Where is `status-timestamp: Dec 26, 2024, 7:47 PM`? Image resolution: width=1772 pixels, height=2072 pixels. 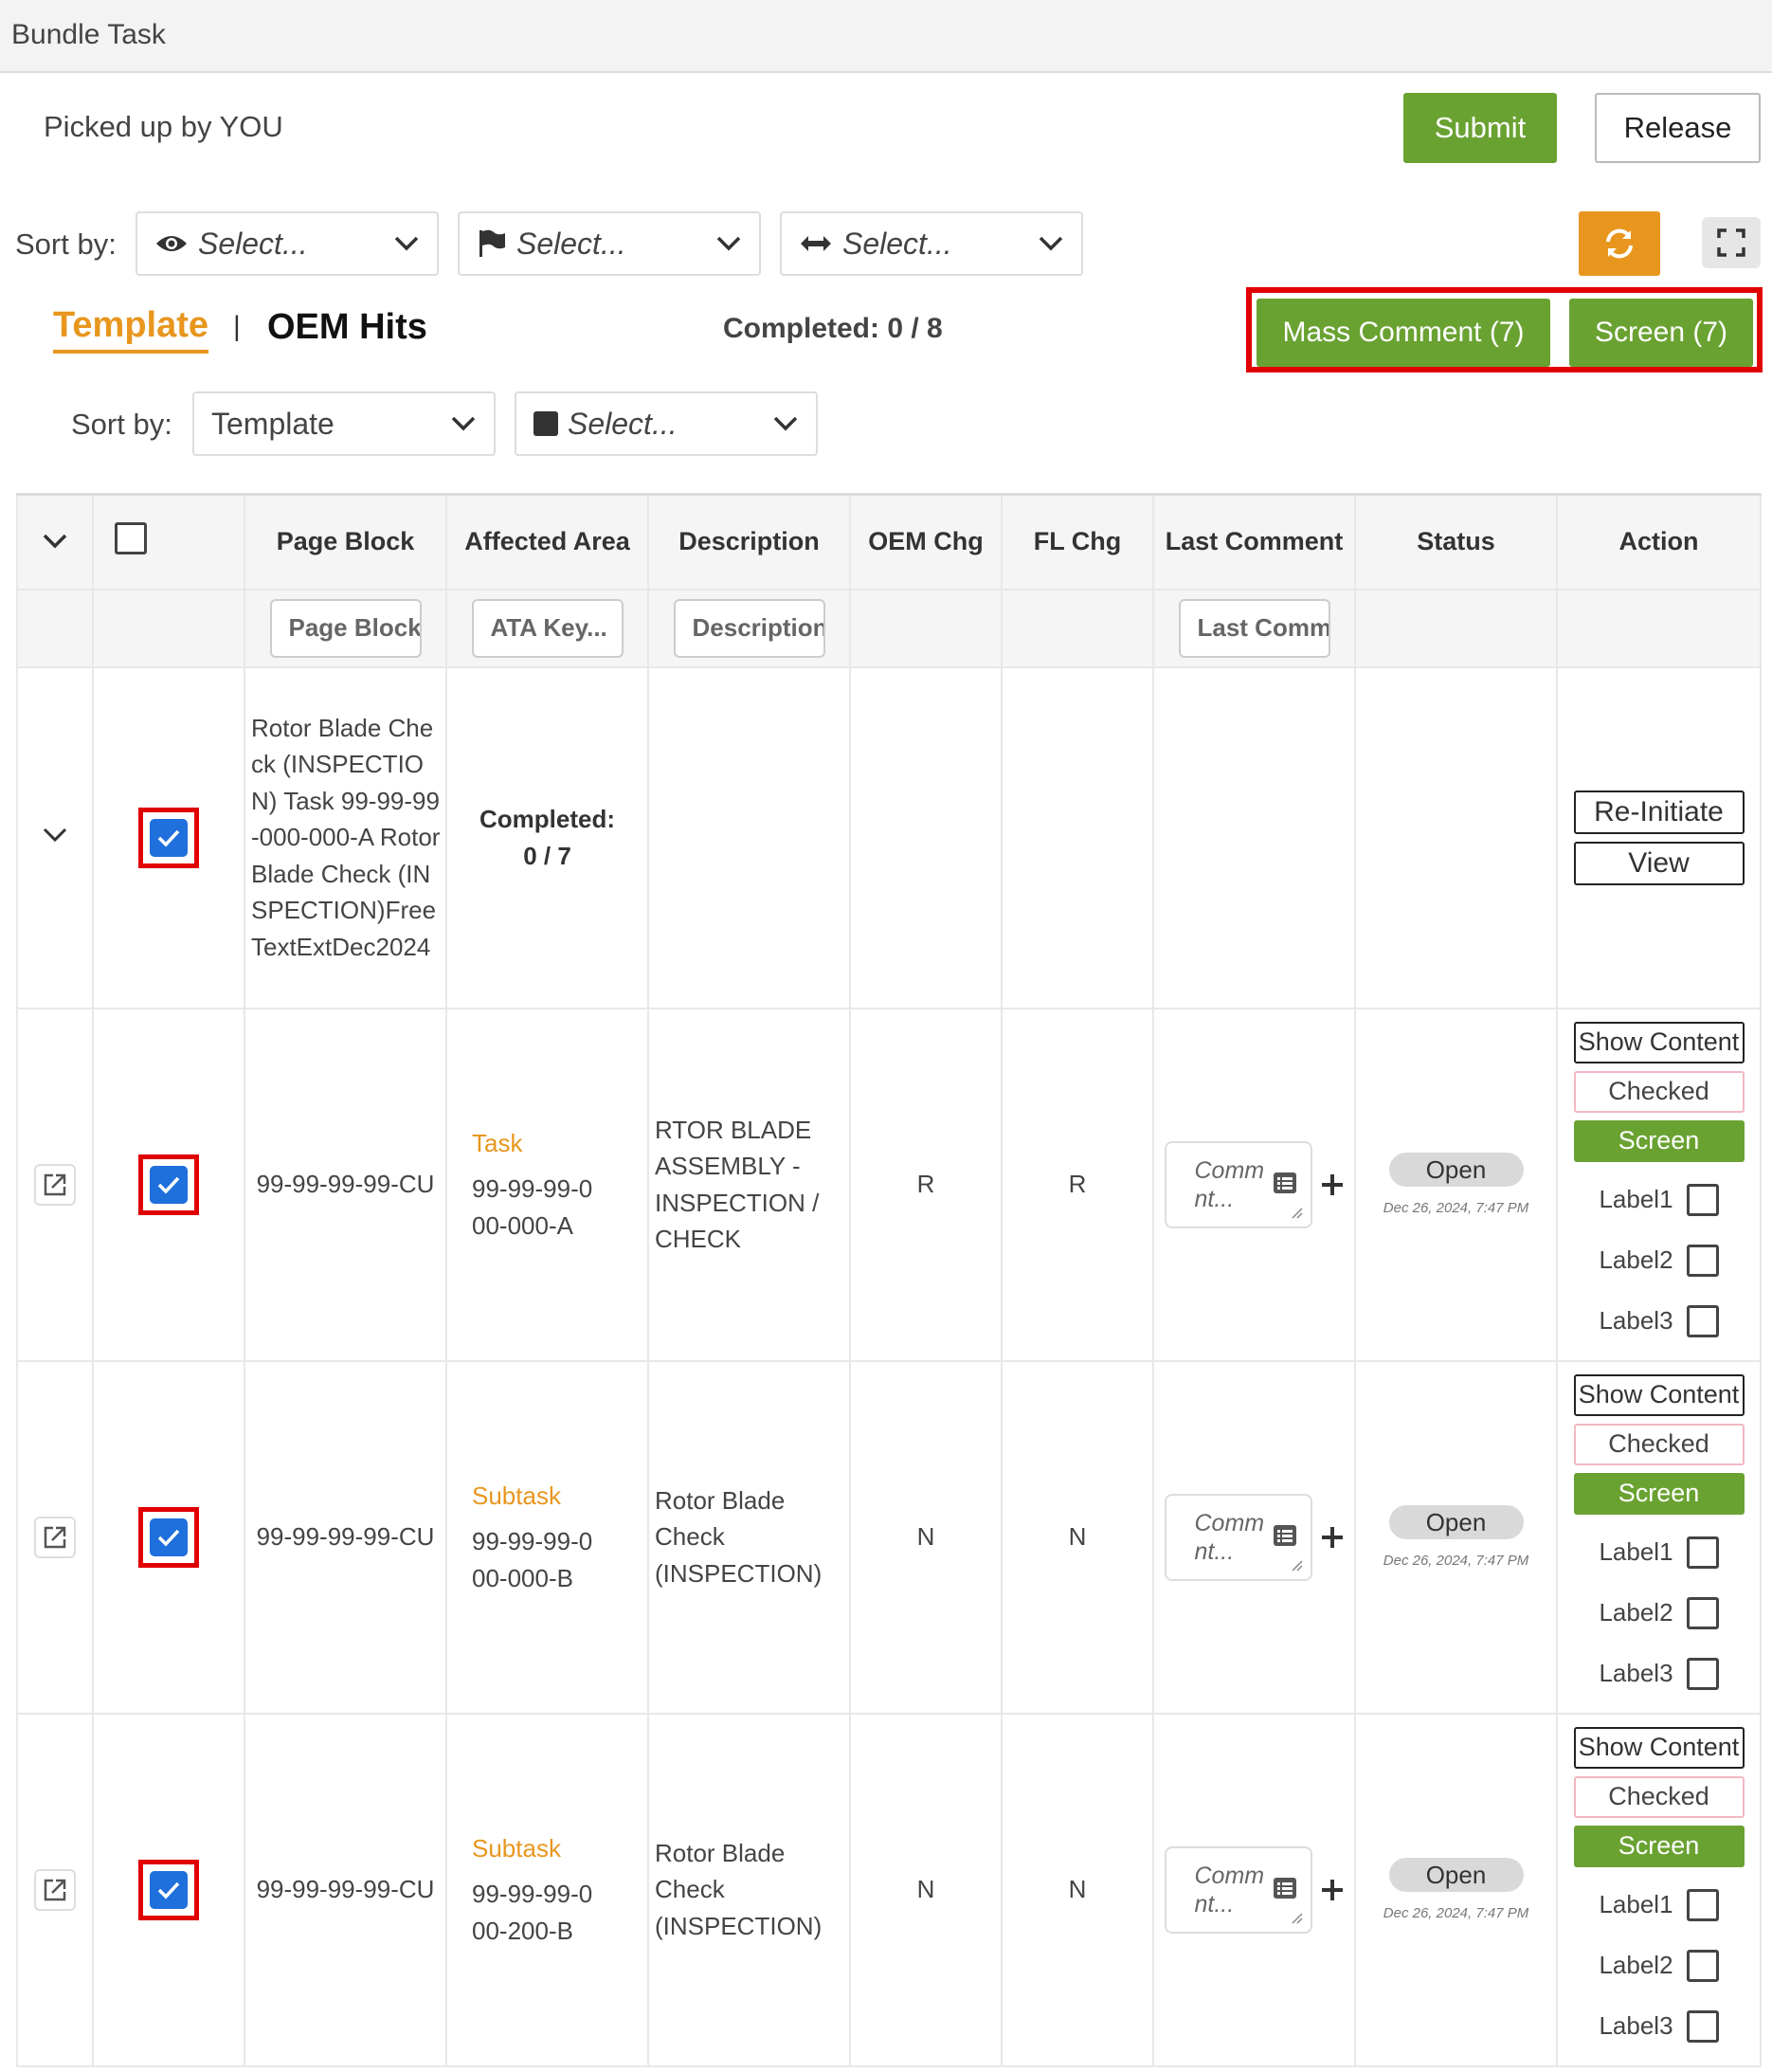
status-timestamp: Dec 26, 2024, 7:47 PM is located at coordinates (1456, 1913).